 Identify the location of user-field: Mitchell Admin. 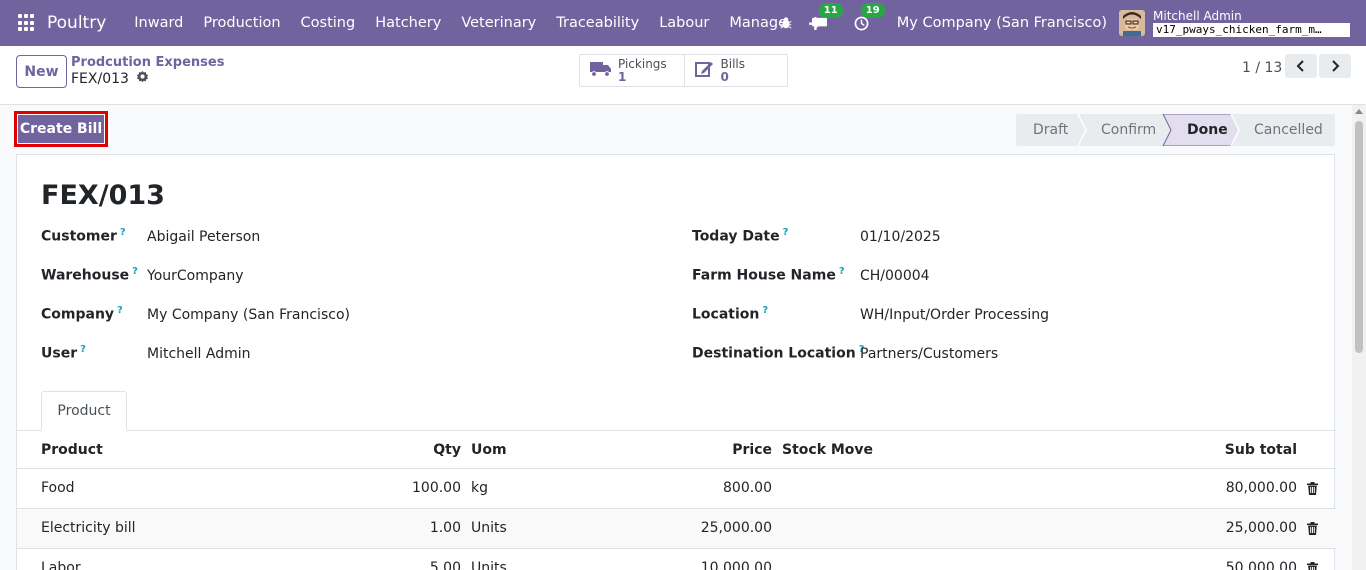
(199, 354).